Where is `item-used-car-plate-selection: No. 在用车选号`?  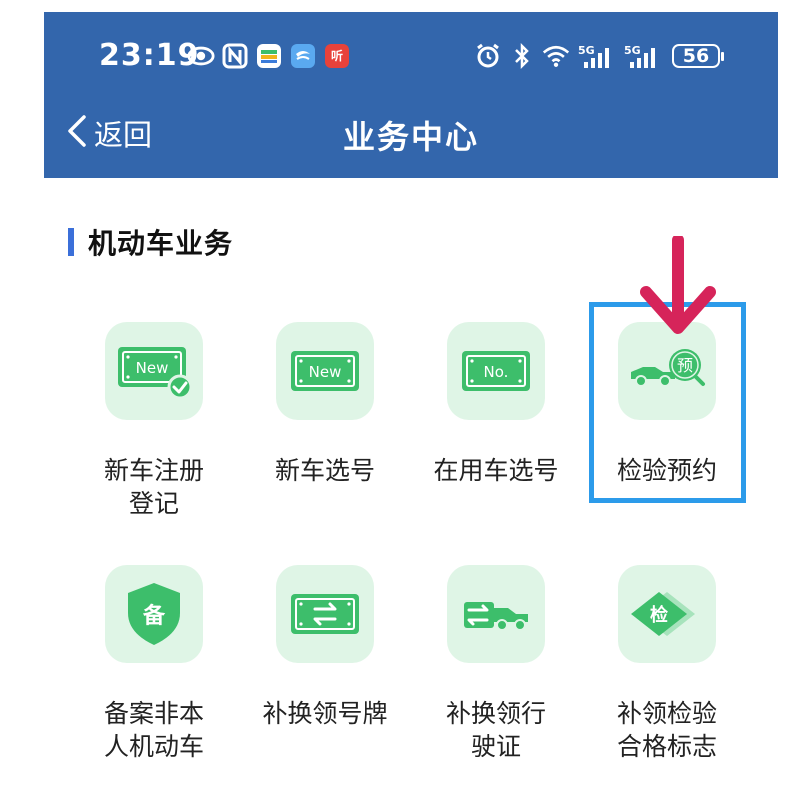
item-used-car-plate-selection: No. 在用车选号 is located at coordinates (496, 404).